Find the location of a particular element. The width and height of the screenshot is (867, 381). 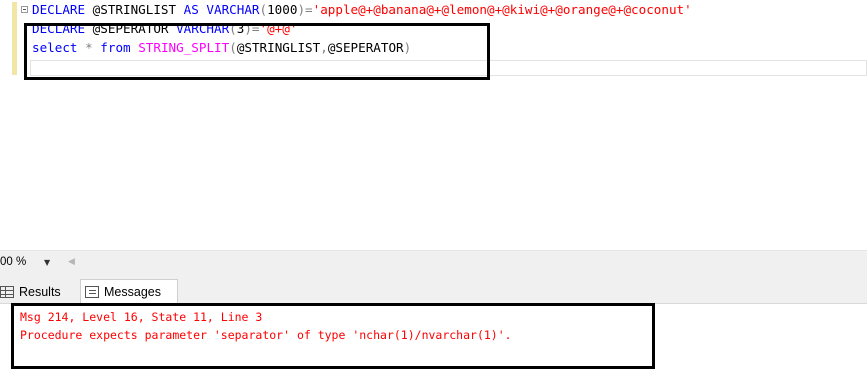

tab-results: Results is located at coordinates (37, 291).